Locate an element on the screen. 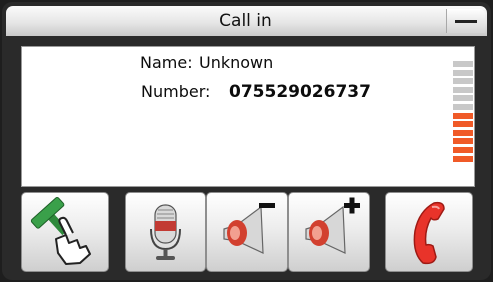  volume-down-button is located at coordinates (247, 232).